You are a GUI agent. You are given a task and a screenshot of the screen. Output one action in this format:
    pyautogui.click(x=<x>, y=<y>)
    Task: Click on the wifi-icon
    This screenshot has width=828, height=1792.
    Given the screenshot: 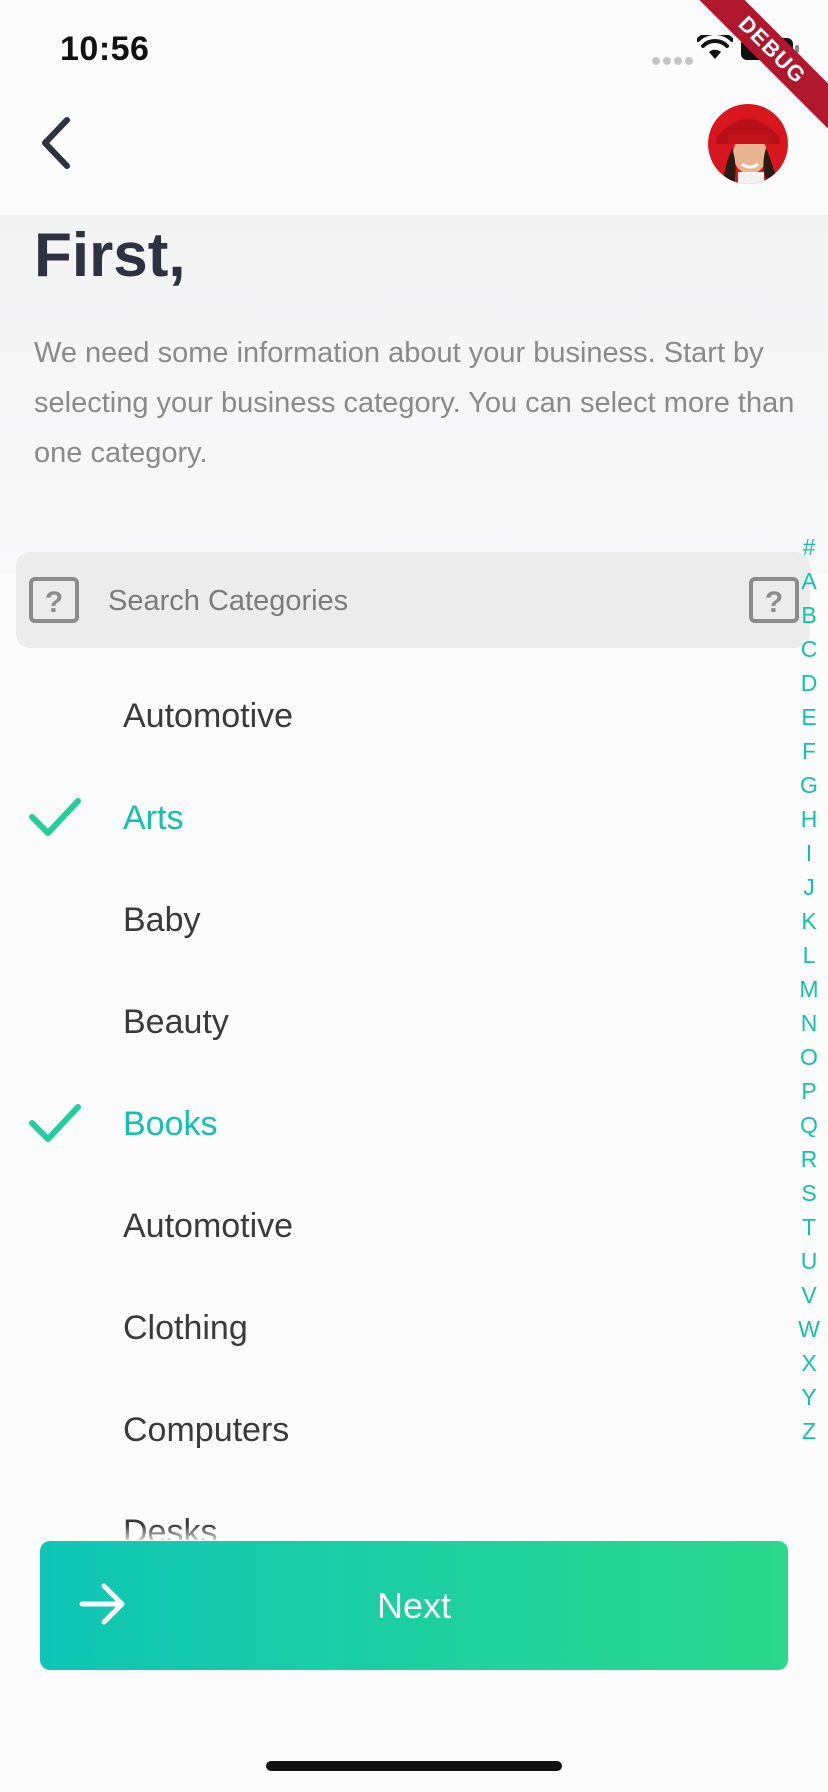 What is the action you would take?
    pyautogui.click(x=715, y=47)
    